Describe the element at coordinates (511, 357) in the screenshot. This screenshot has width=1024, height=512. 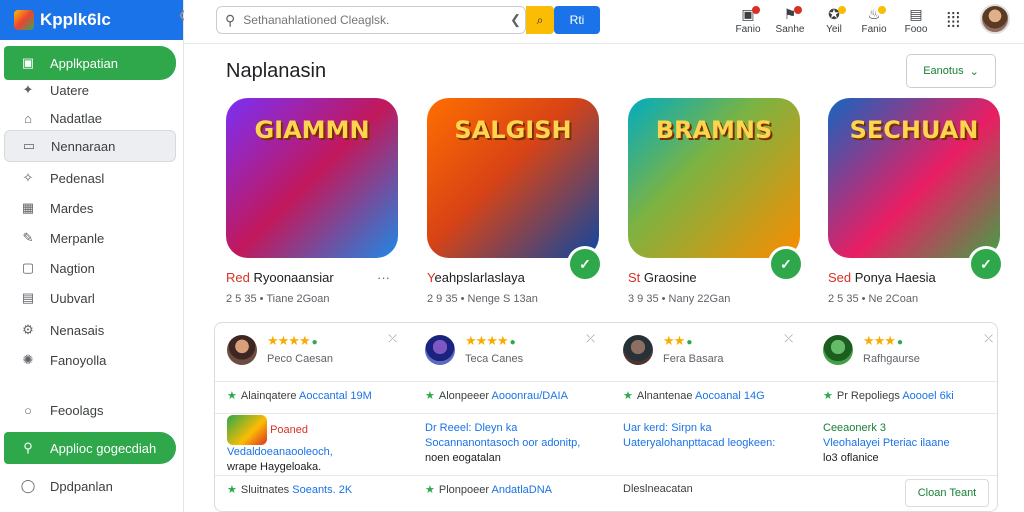
I see `review-item: ★★★★ ● Teca Canes ⤫` at that location.